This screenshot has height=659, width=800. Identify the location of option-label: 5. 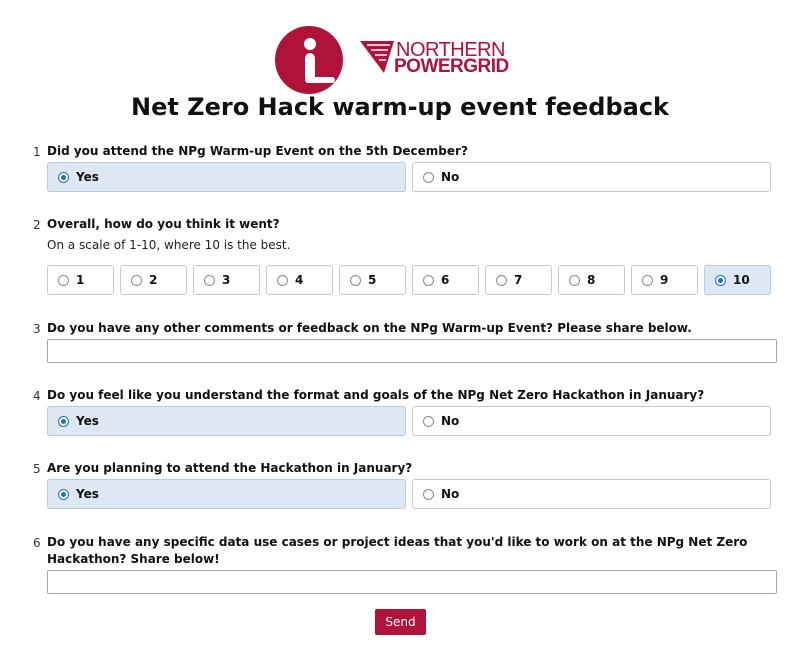
(372, 280).